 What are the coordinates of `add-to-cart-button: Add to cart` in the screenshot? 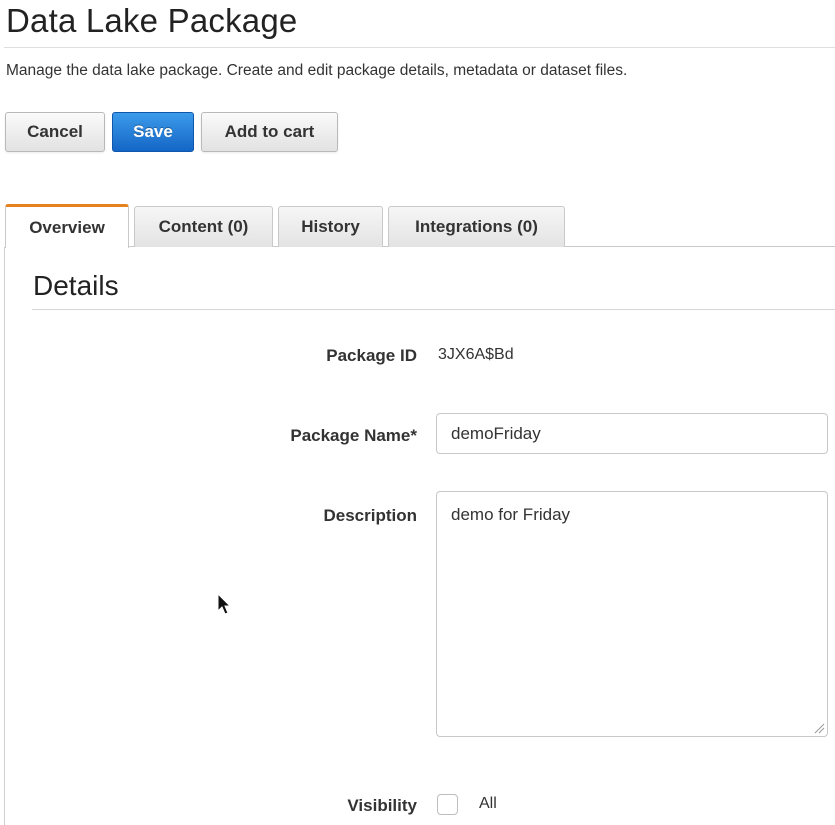 It's located at (269, 132).